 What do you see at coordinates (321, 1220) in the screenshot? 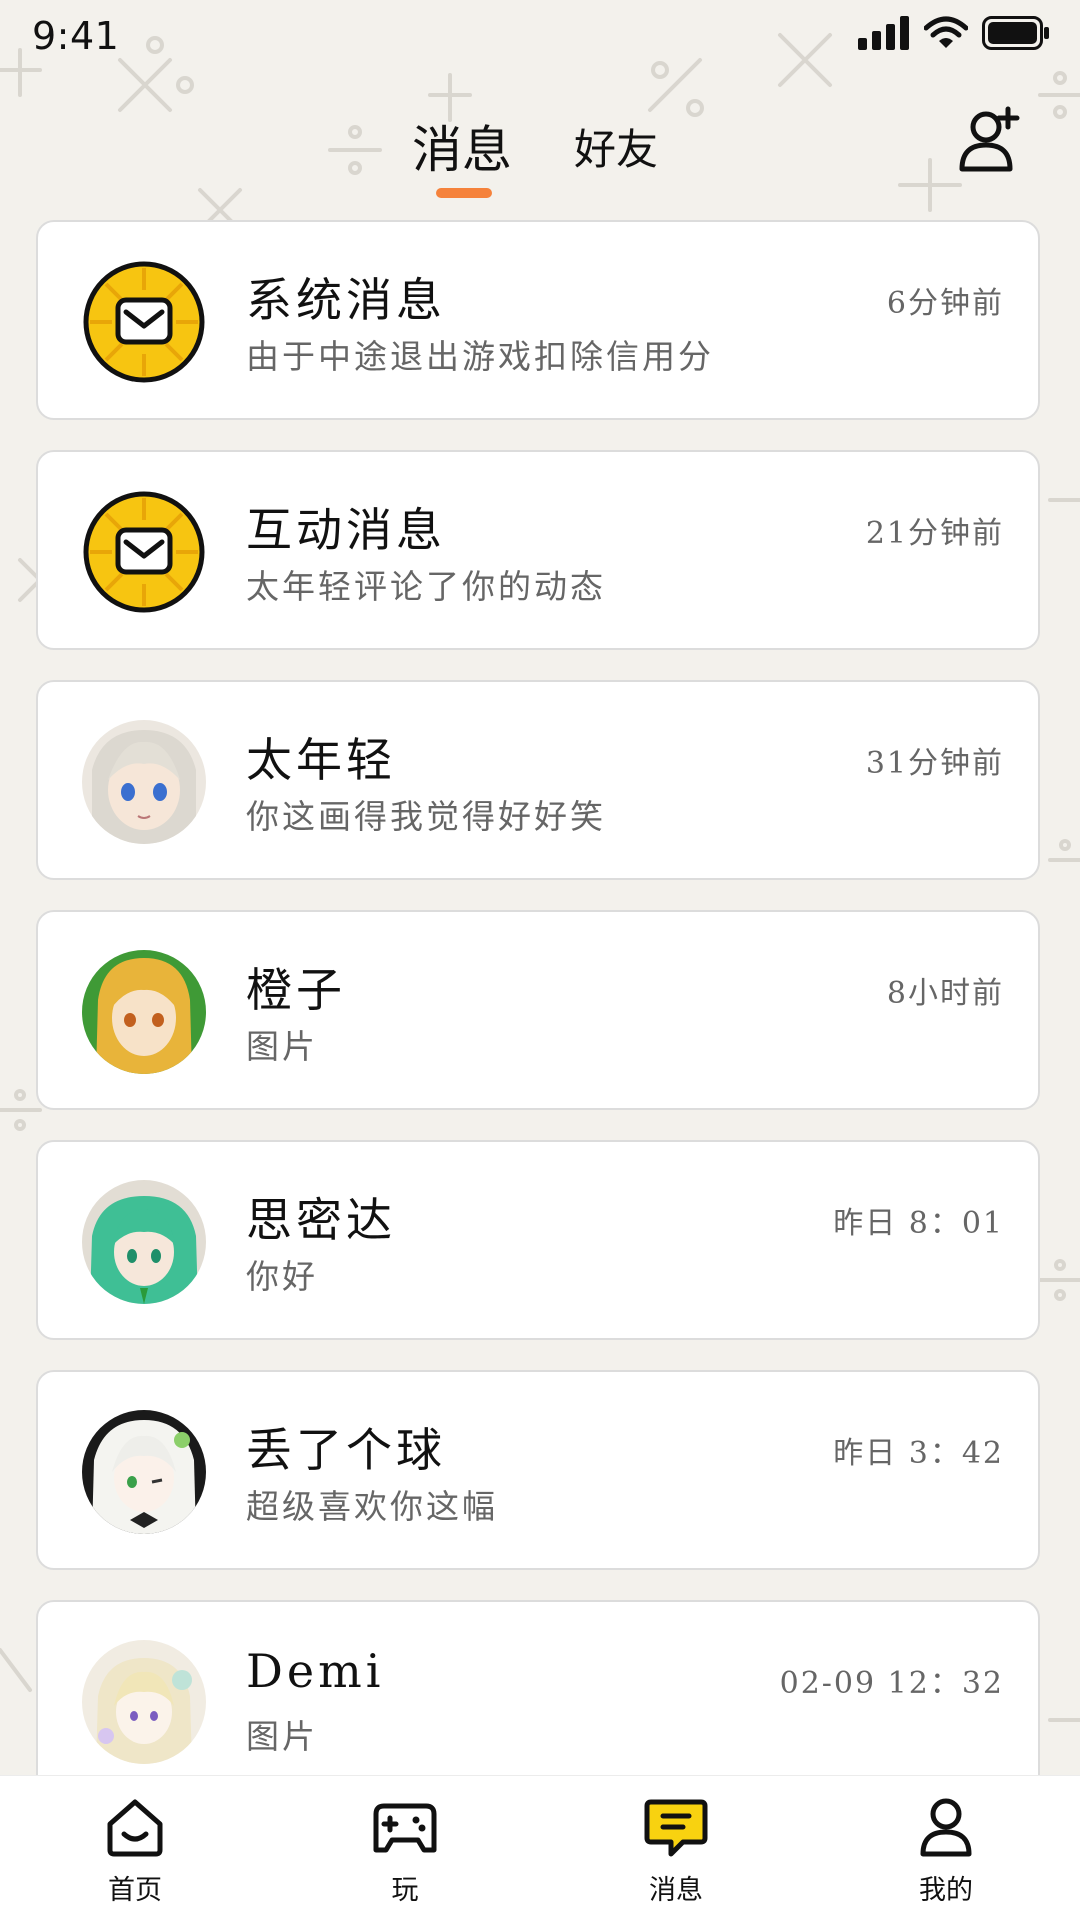
I see `conversation-name: 思密达` at bounding box center [321, 1220].